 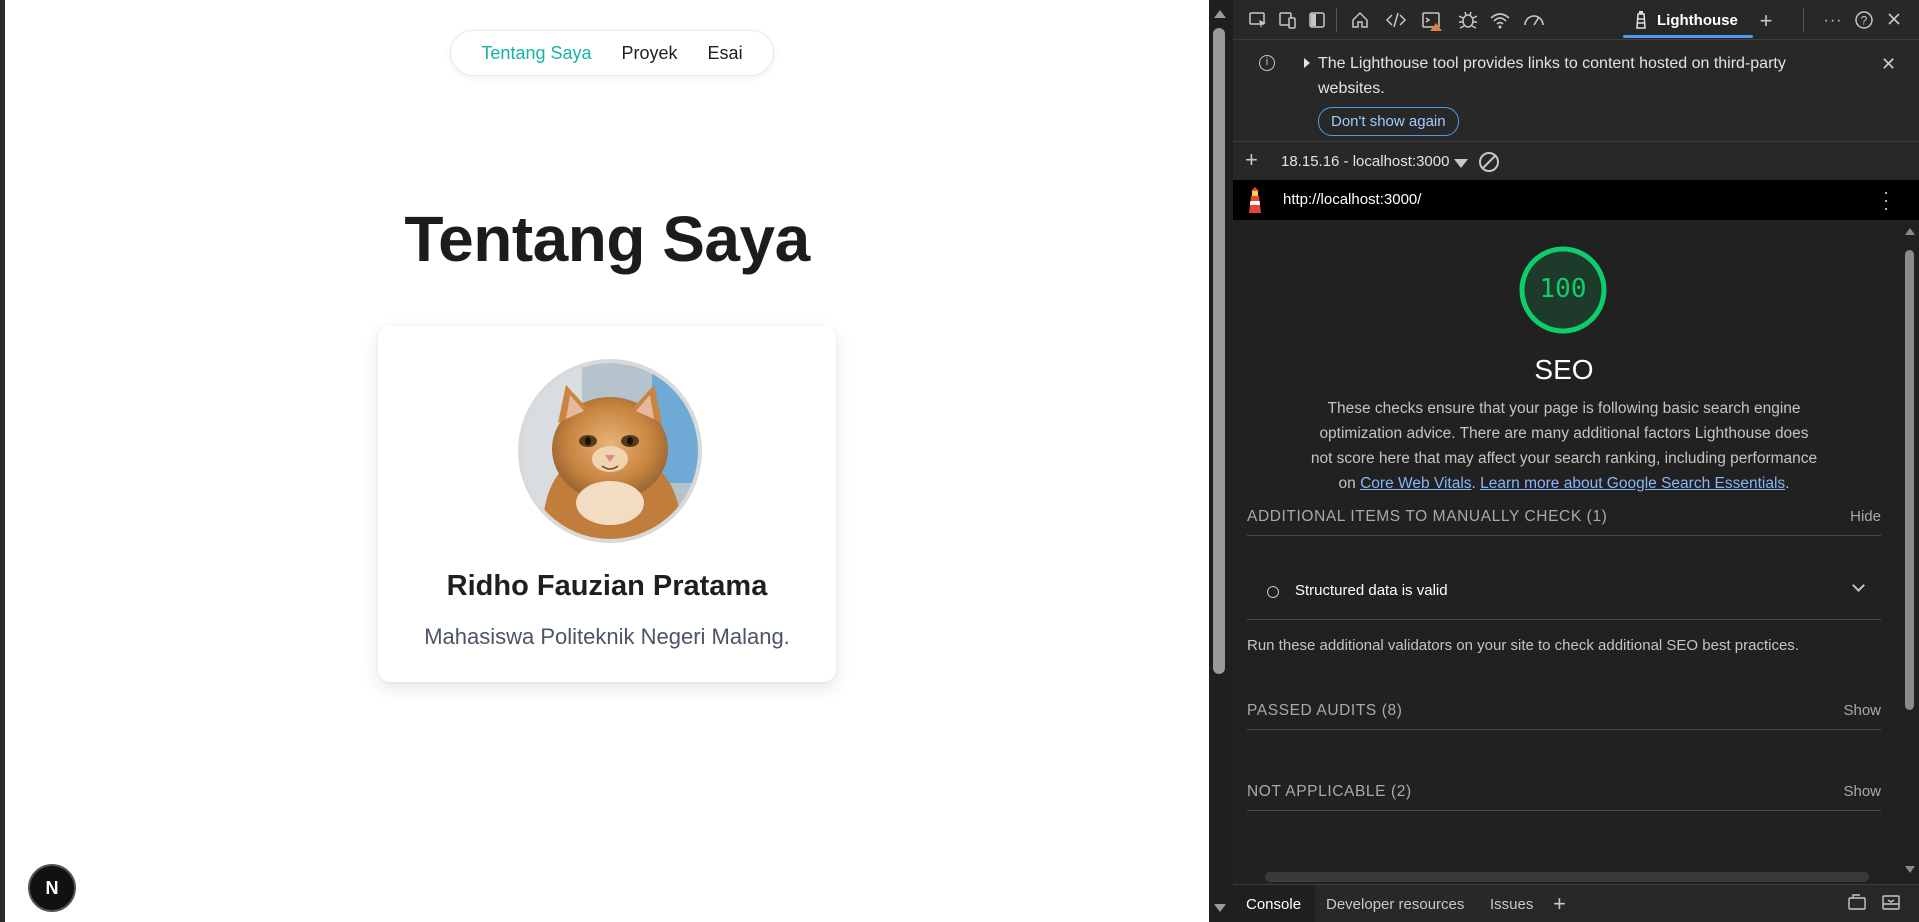 I want to click on more-options-icon: ···, so click(x=1833, y=21).